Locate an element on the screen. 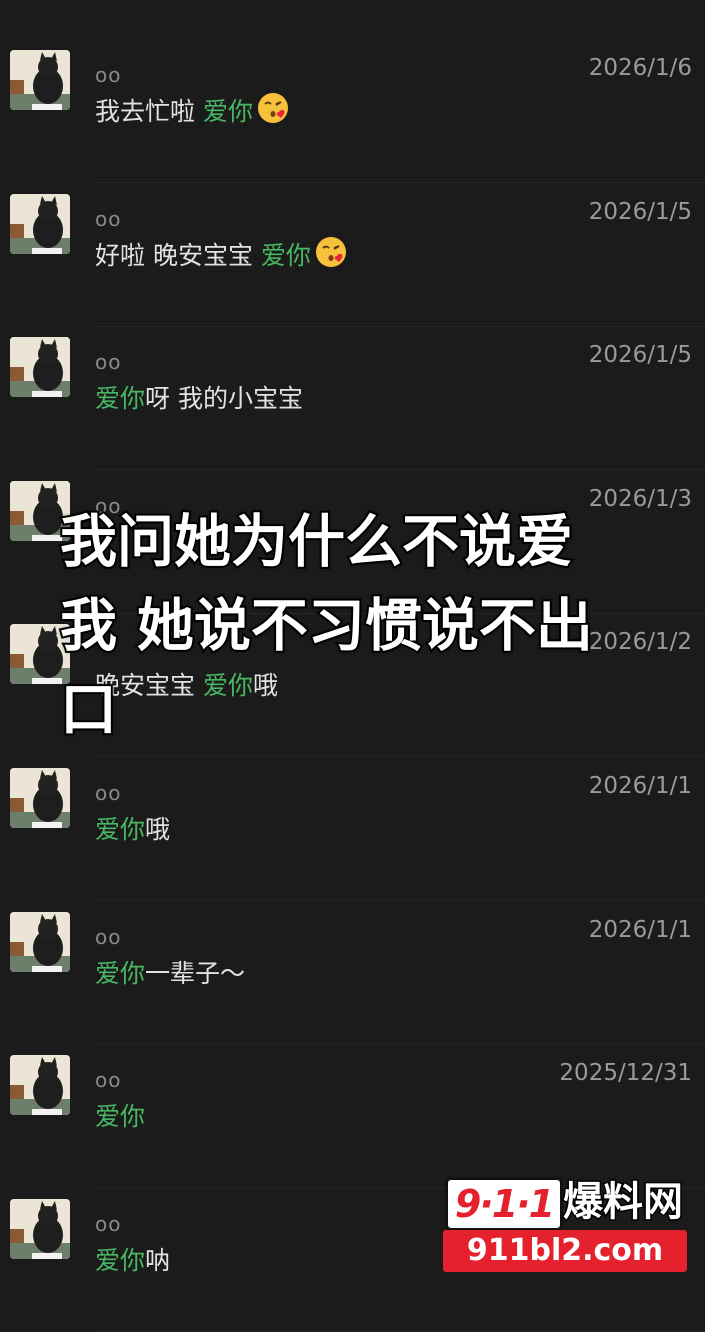 The image size is (705, 1332). message-date: 2026/1/6 is located at coordinates (640, 68).